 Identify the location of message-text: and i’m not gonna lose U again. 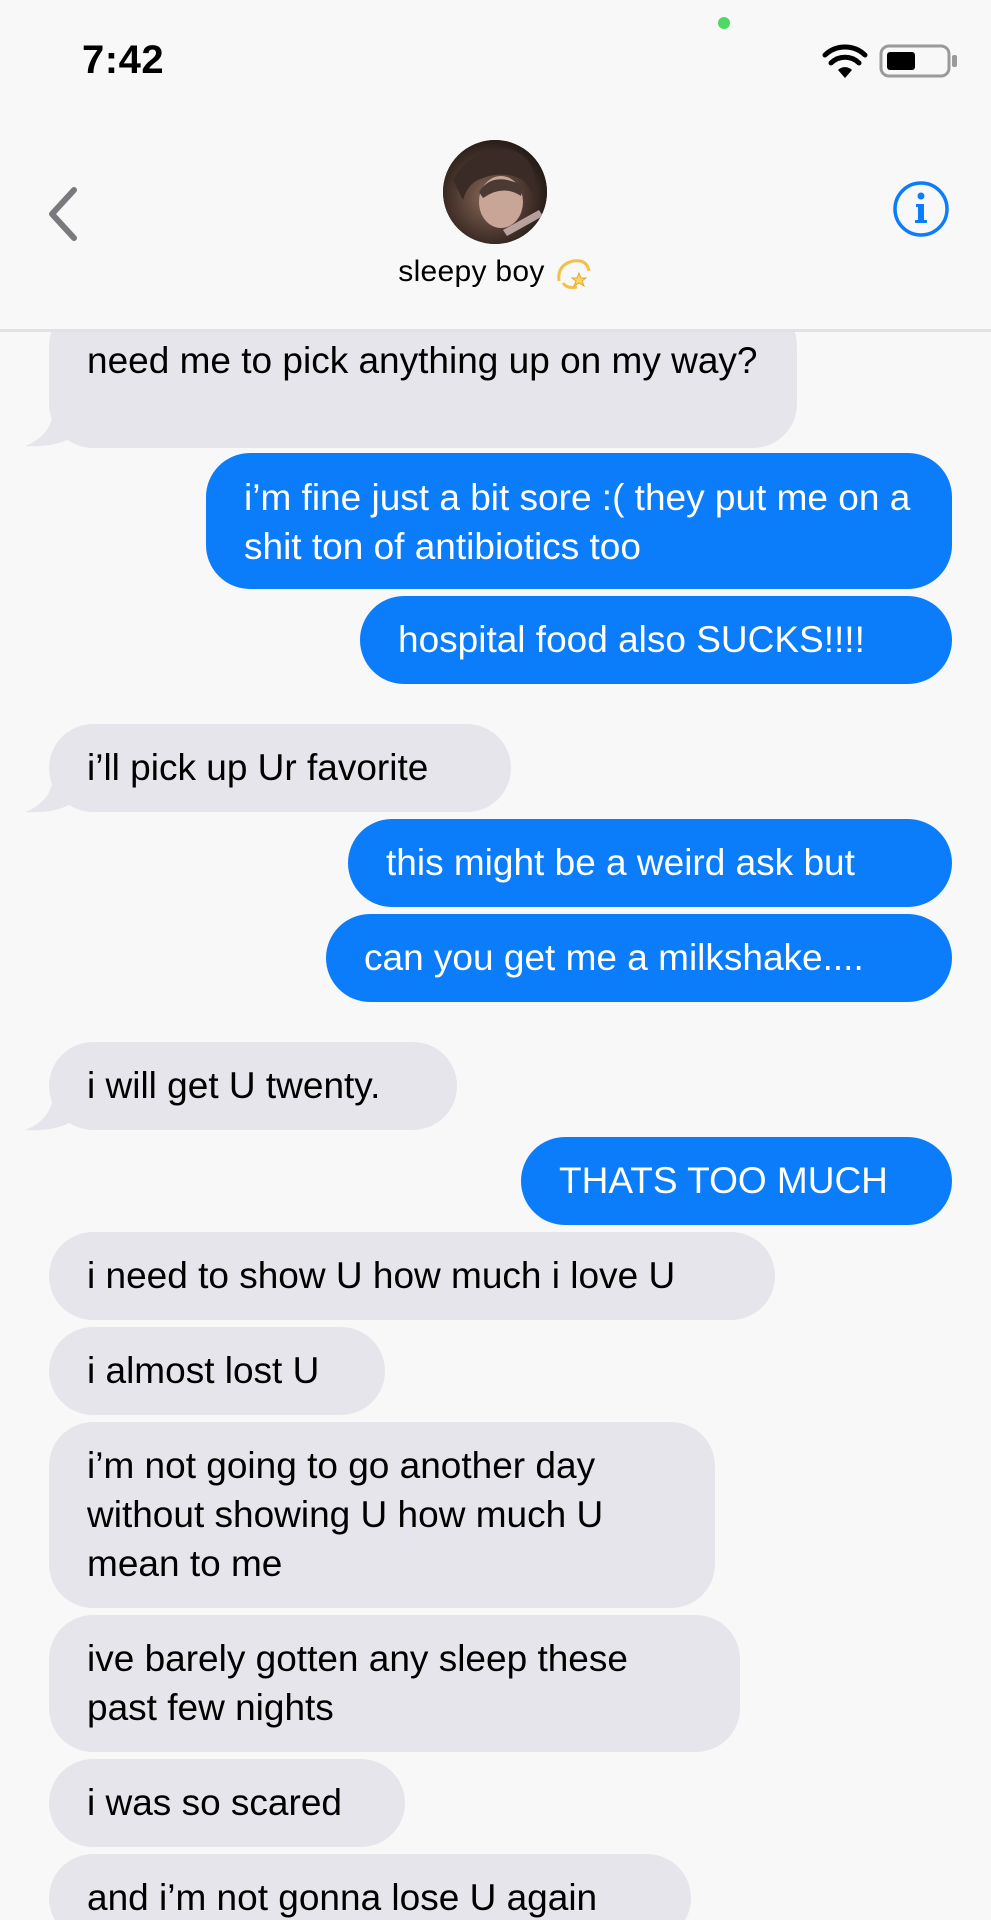
(342, 1897).